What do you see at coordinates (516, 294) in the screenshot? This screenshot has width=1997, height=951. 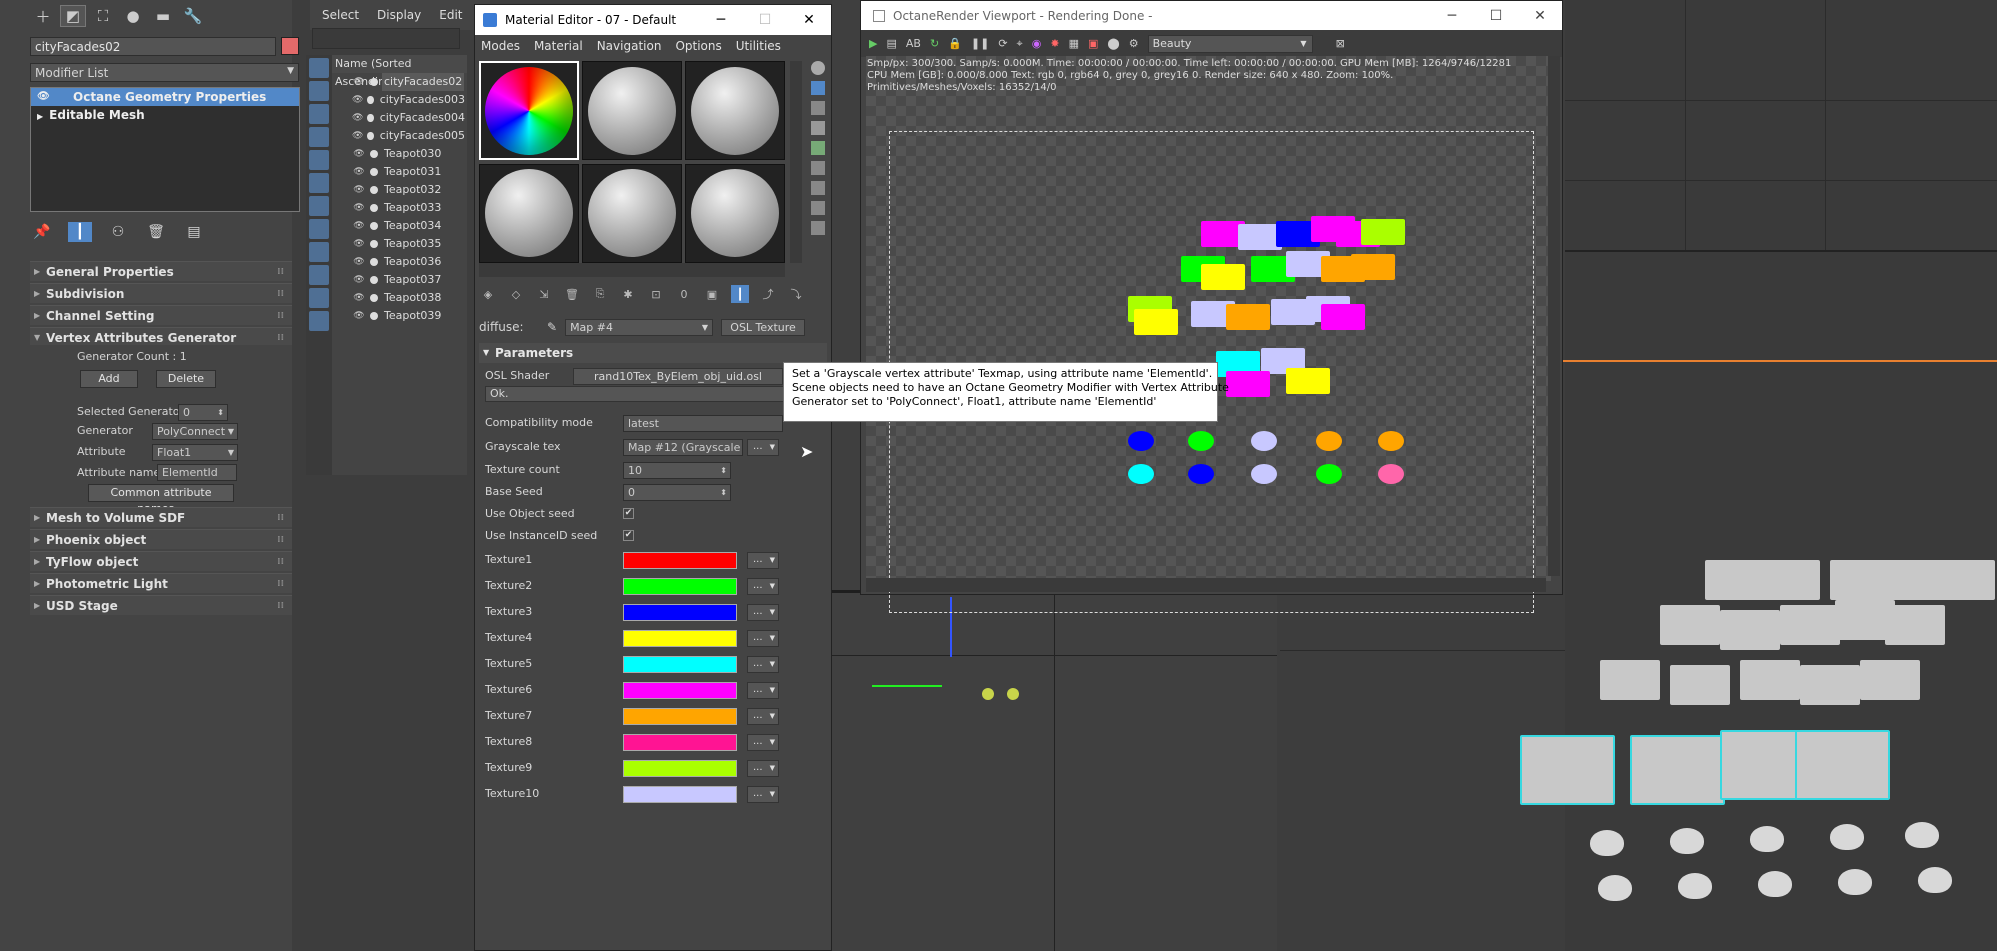 I see `put-material-icon: ◇` at bounding box center [516, 294].